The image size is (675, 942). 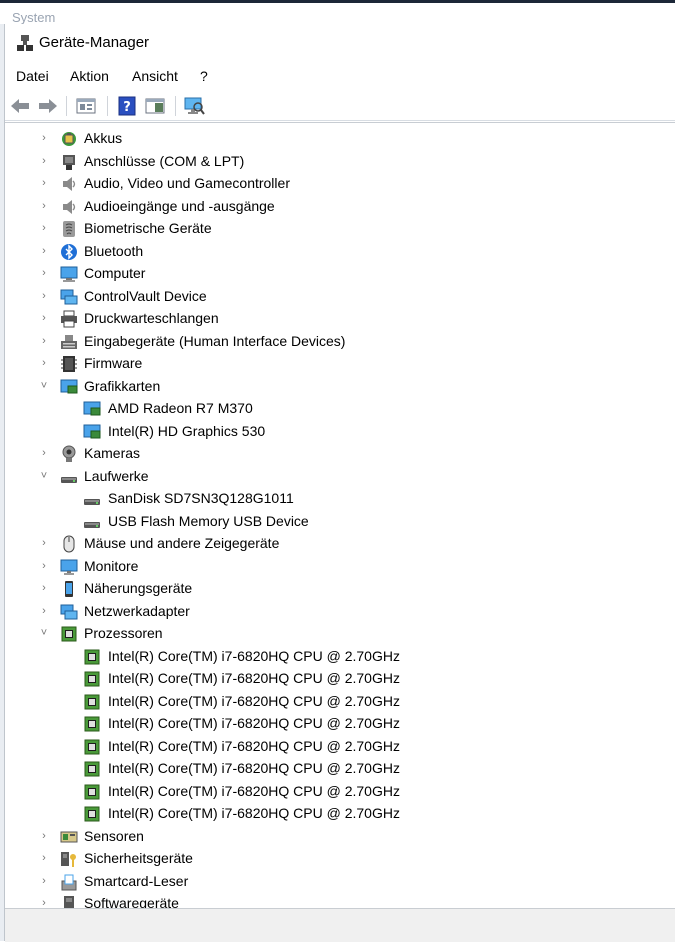 I want to click on tree-category-row: › Smartcard-Leser, so click(x=340, y=882).